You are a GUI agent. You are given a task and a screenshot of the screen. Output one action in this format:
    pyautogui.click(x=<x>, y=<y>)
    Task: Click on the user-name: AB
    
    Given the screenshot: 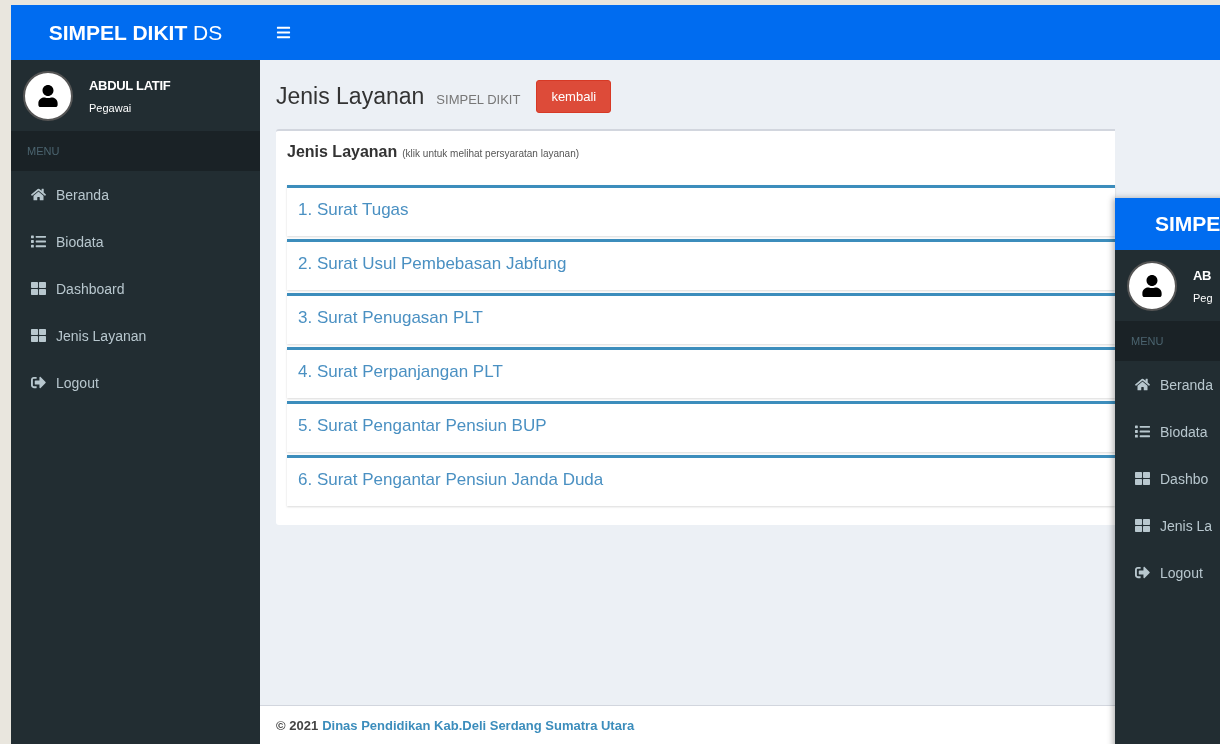 What is the action you would take?
    pyautogui.click(x=1203, y=275)
    